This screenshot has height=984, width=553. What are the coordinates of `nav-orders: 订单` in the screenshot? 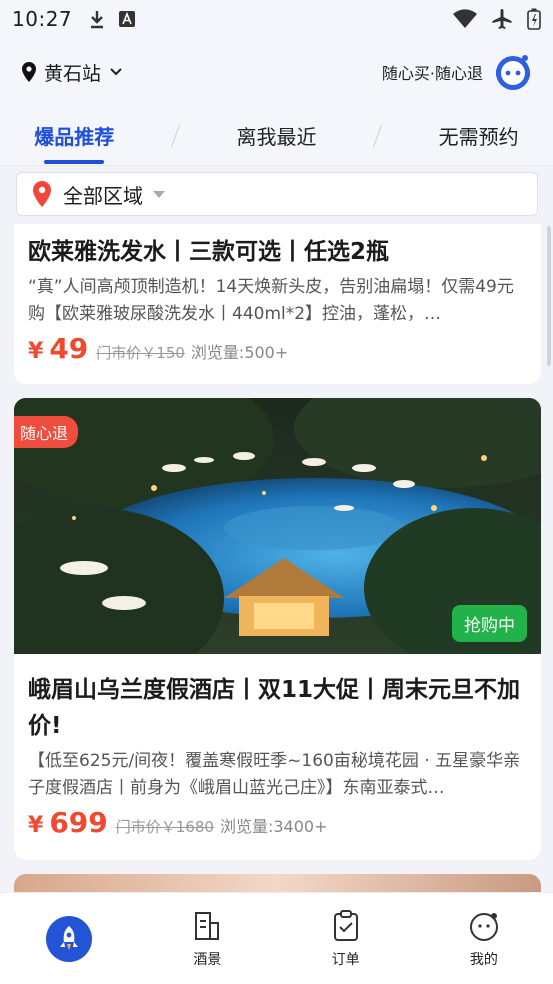 It's located at (346, 939).